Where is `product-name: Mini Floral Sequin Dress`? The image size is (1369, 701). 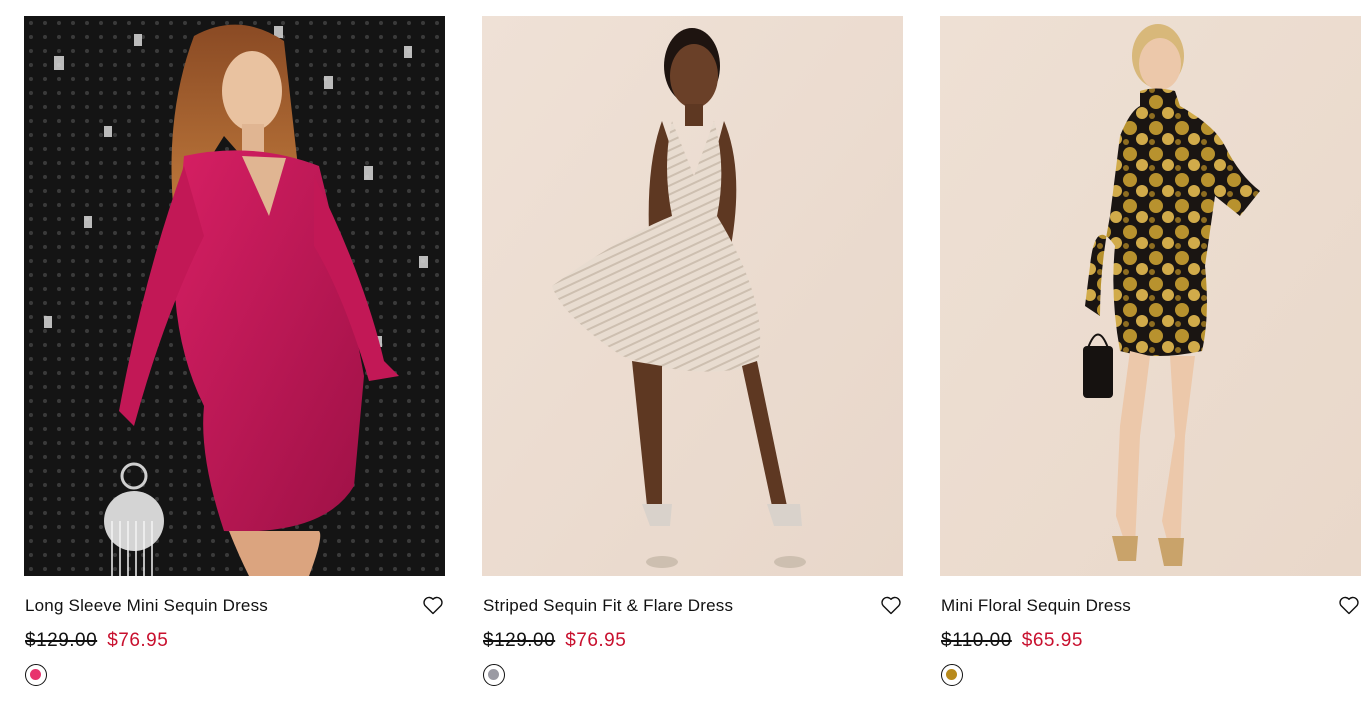 product-name: Mini Floral Sequin Dress is located at coordinates (1036, 606).